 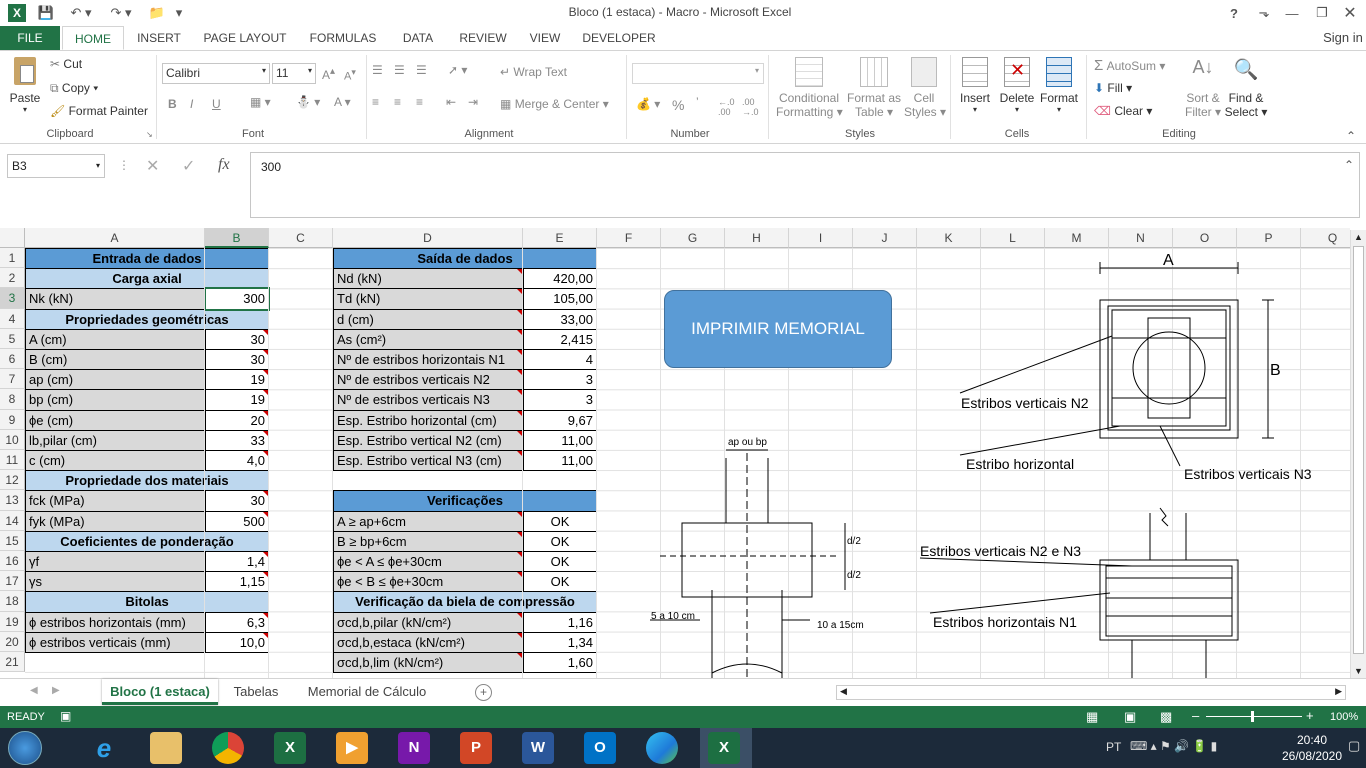 I want to click on cell-label: A (cm), so click(x=115, y=339).